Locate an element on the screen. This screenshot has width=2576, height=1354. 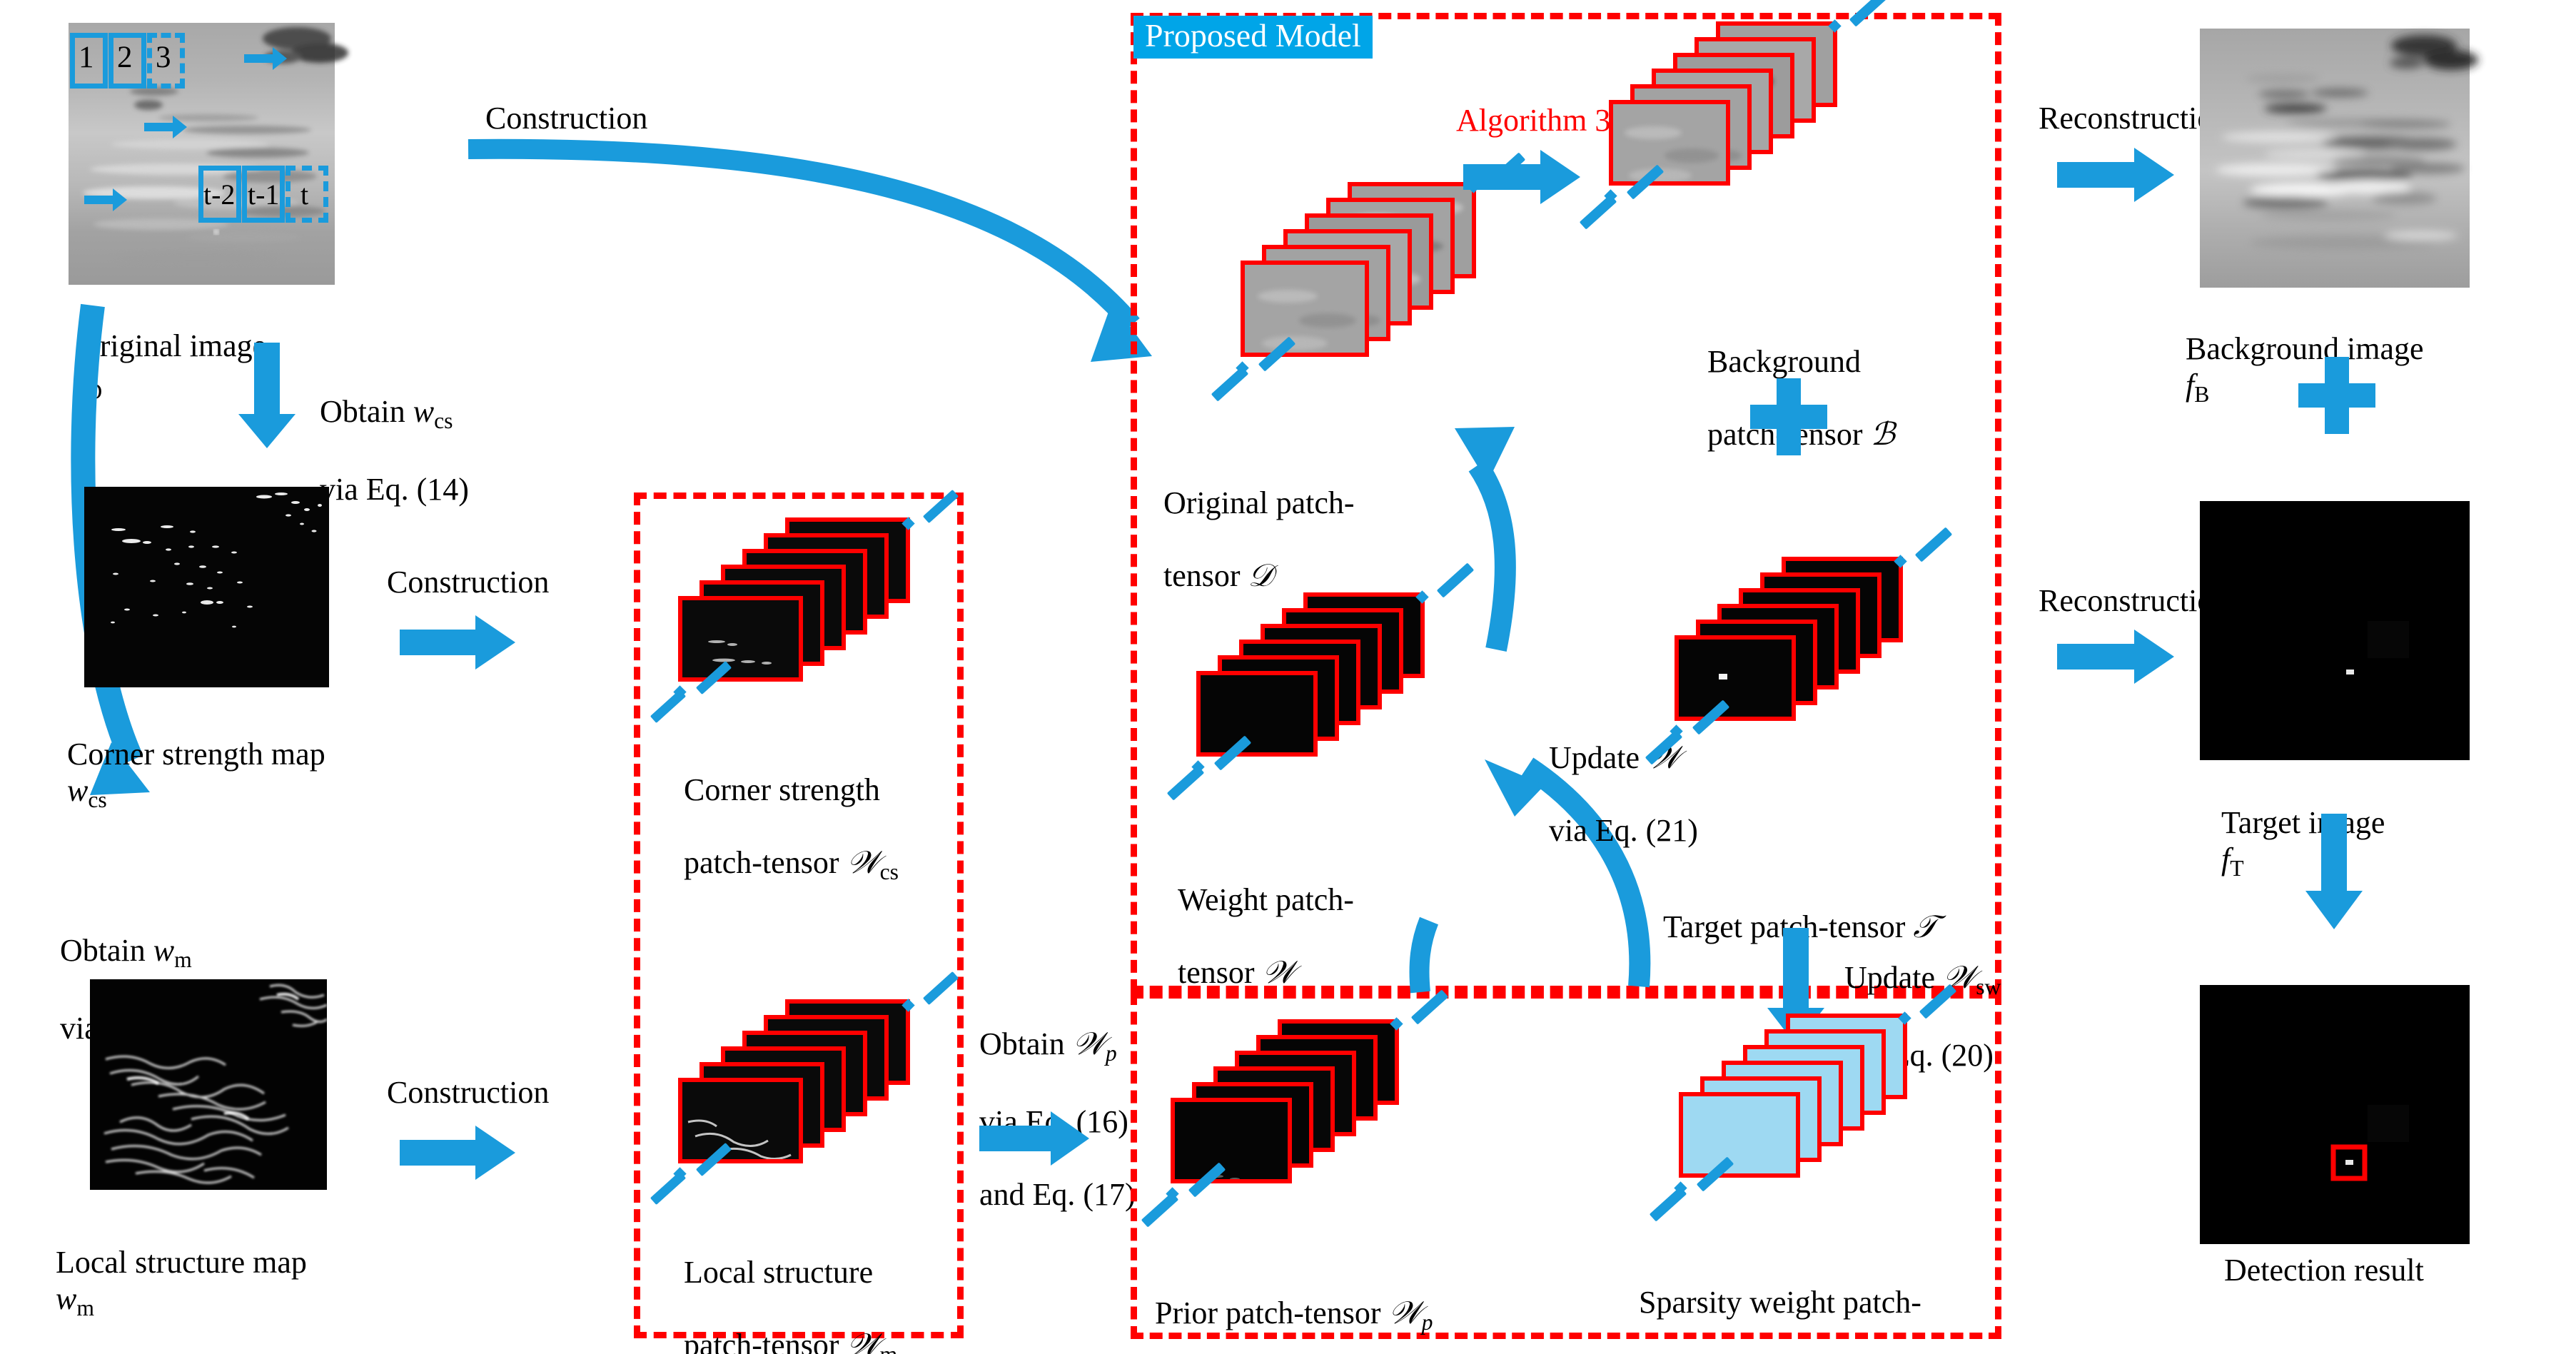
update-wsw-sub: sw is located at coordinates (1988, 986).